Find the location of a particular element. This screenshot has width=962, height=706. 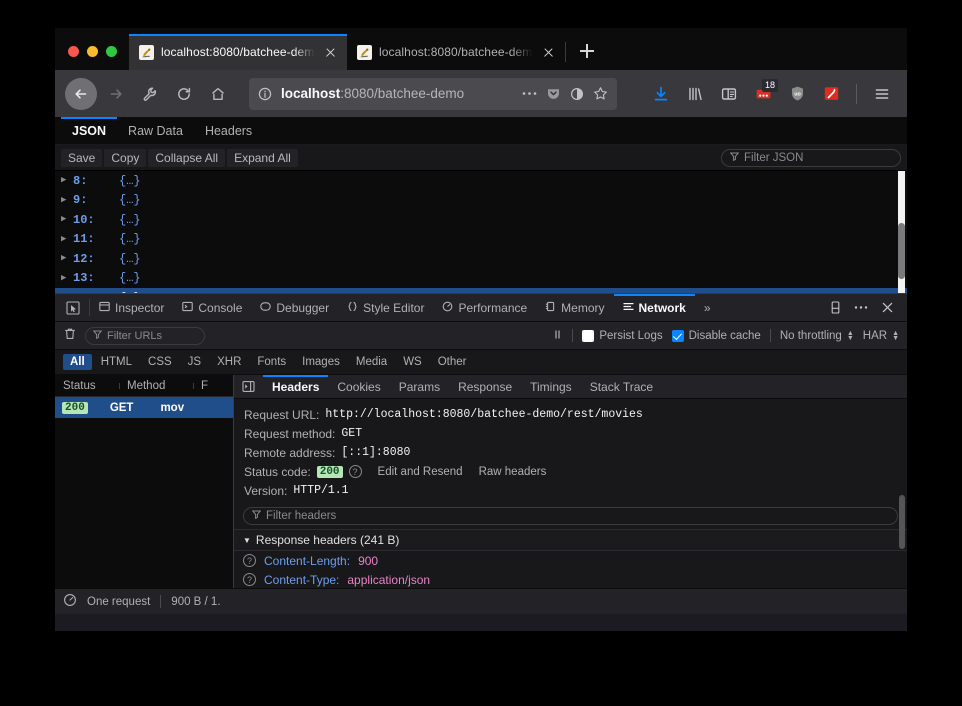

type-filter-ws: WS is located at coordinates (412, 362).